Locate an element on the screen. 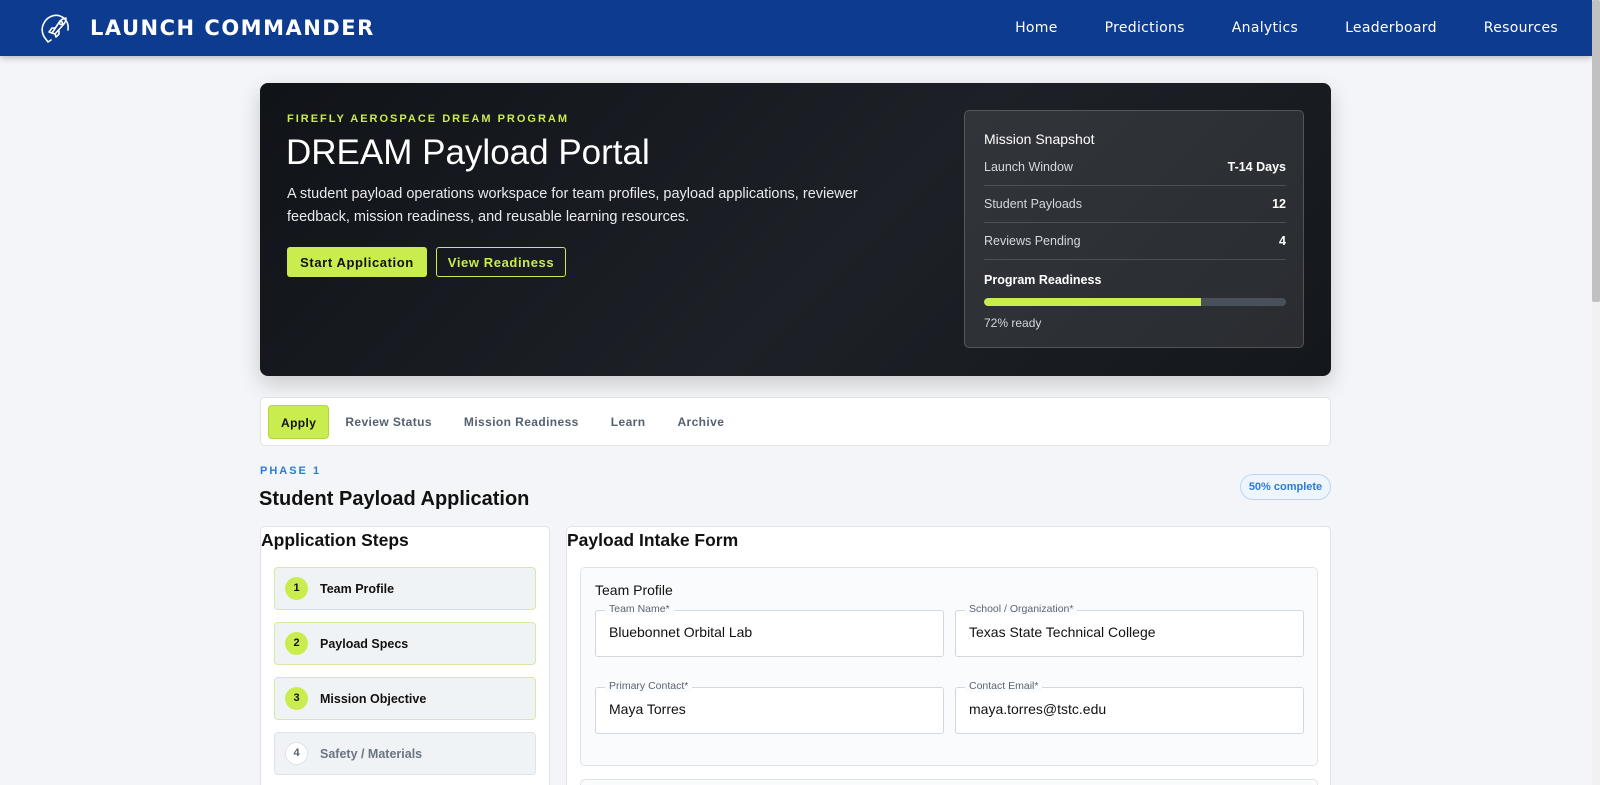 This screenshot has height=785, width=1600. contact-email-field: Contact Email* is located at coordinates (1129, 707).